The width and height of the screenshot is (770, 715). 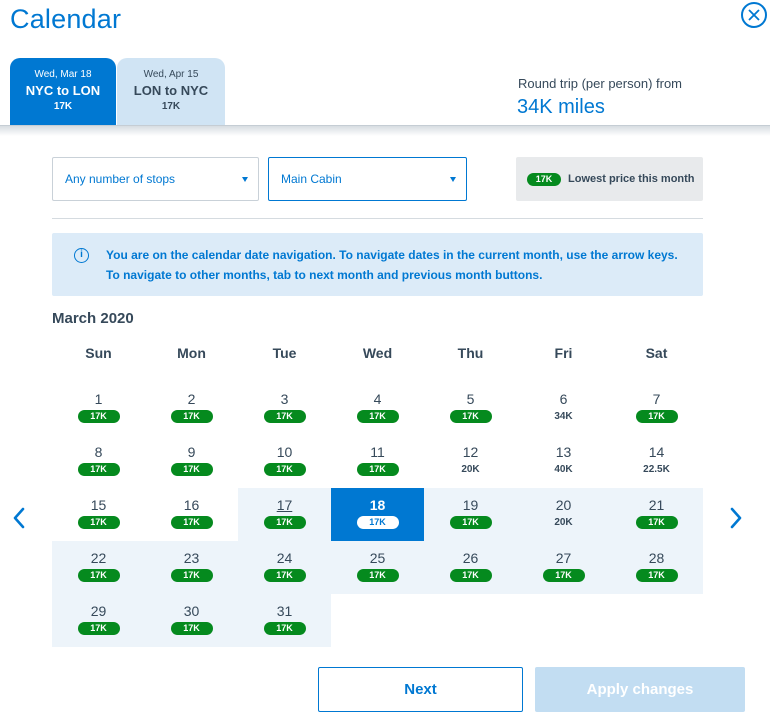 What do you see at coordinates (98, 611) in the screenshot?
I see `day-number: 29` at bounding box center [98, 611].